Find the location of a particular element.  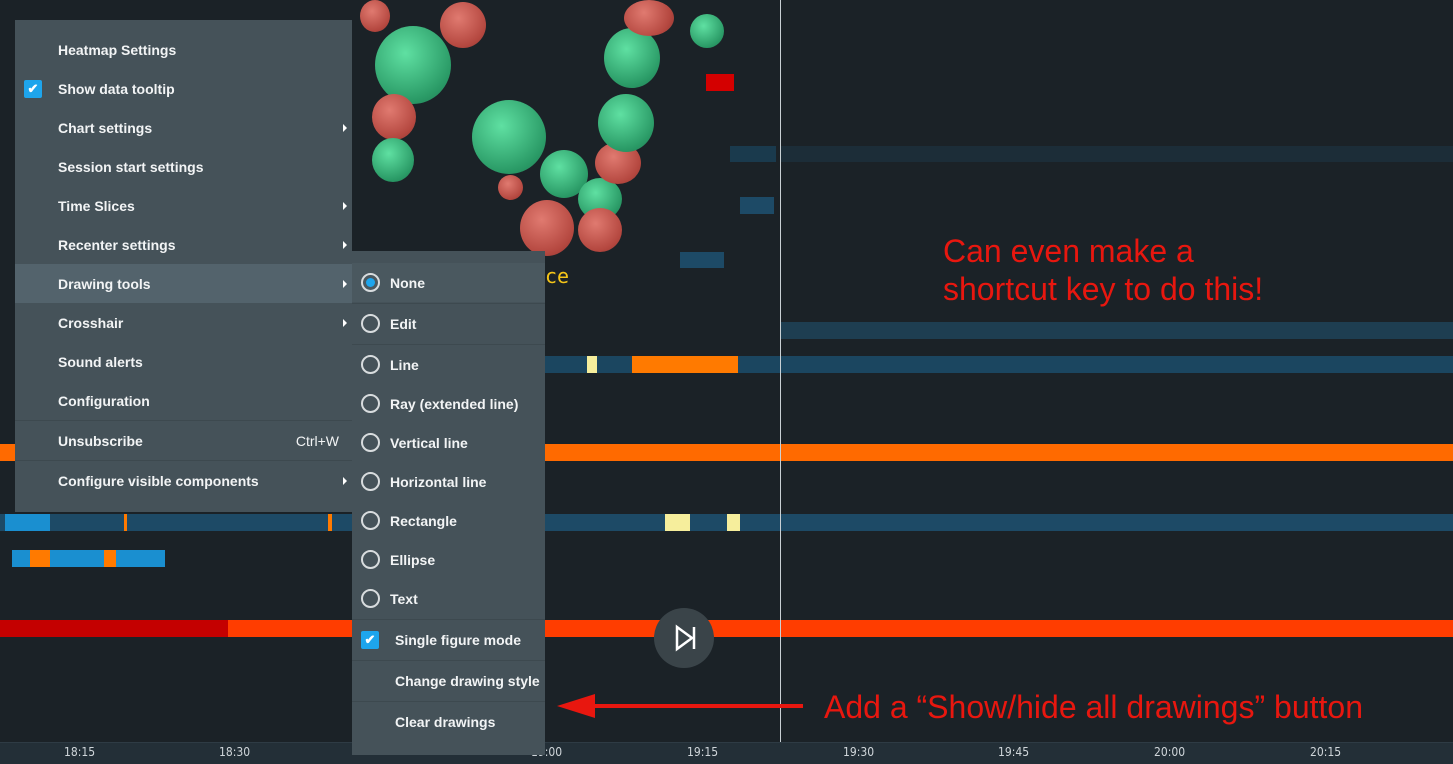

drawing-tool-vertical-line: Vertical line is located at coordinates (448, 442).